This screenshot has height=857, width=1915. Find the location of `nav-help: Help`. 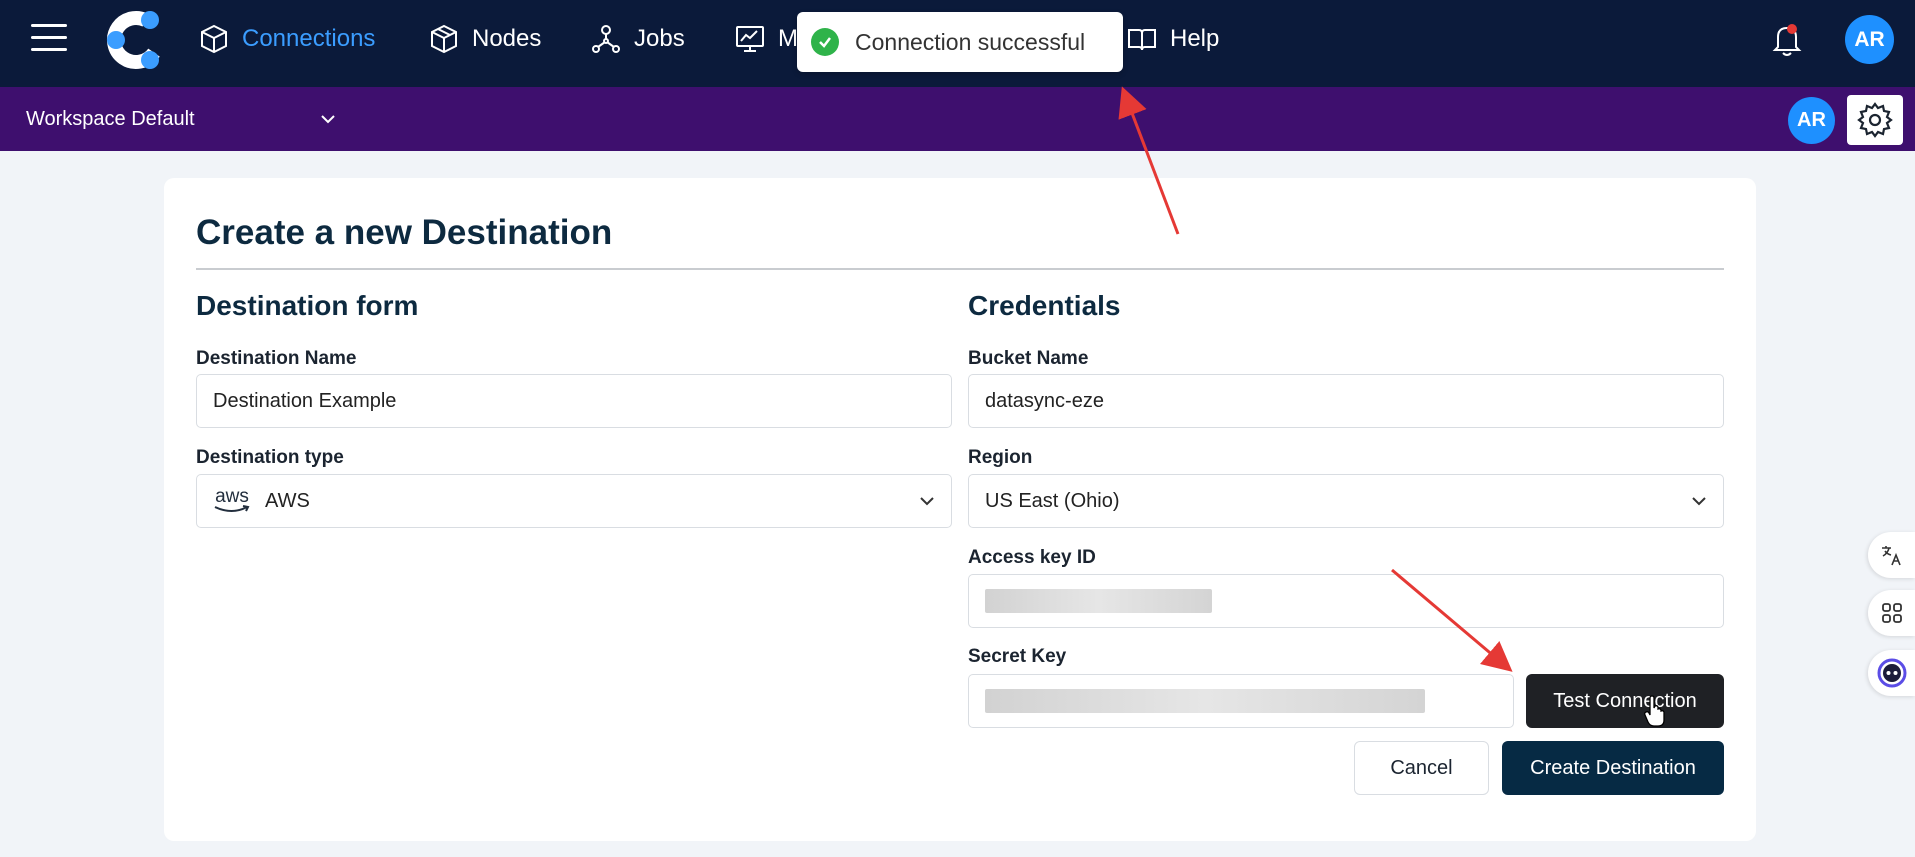

nav-help: Help is located at coordinates (1172, 39).